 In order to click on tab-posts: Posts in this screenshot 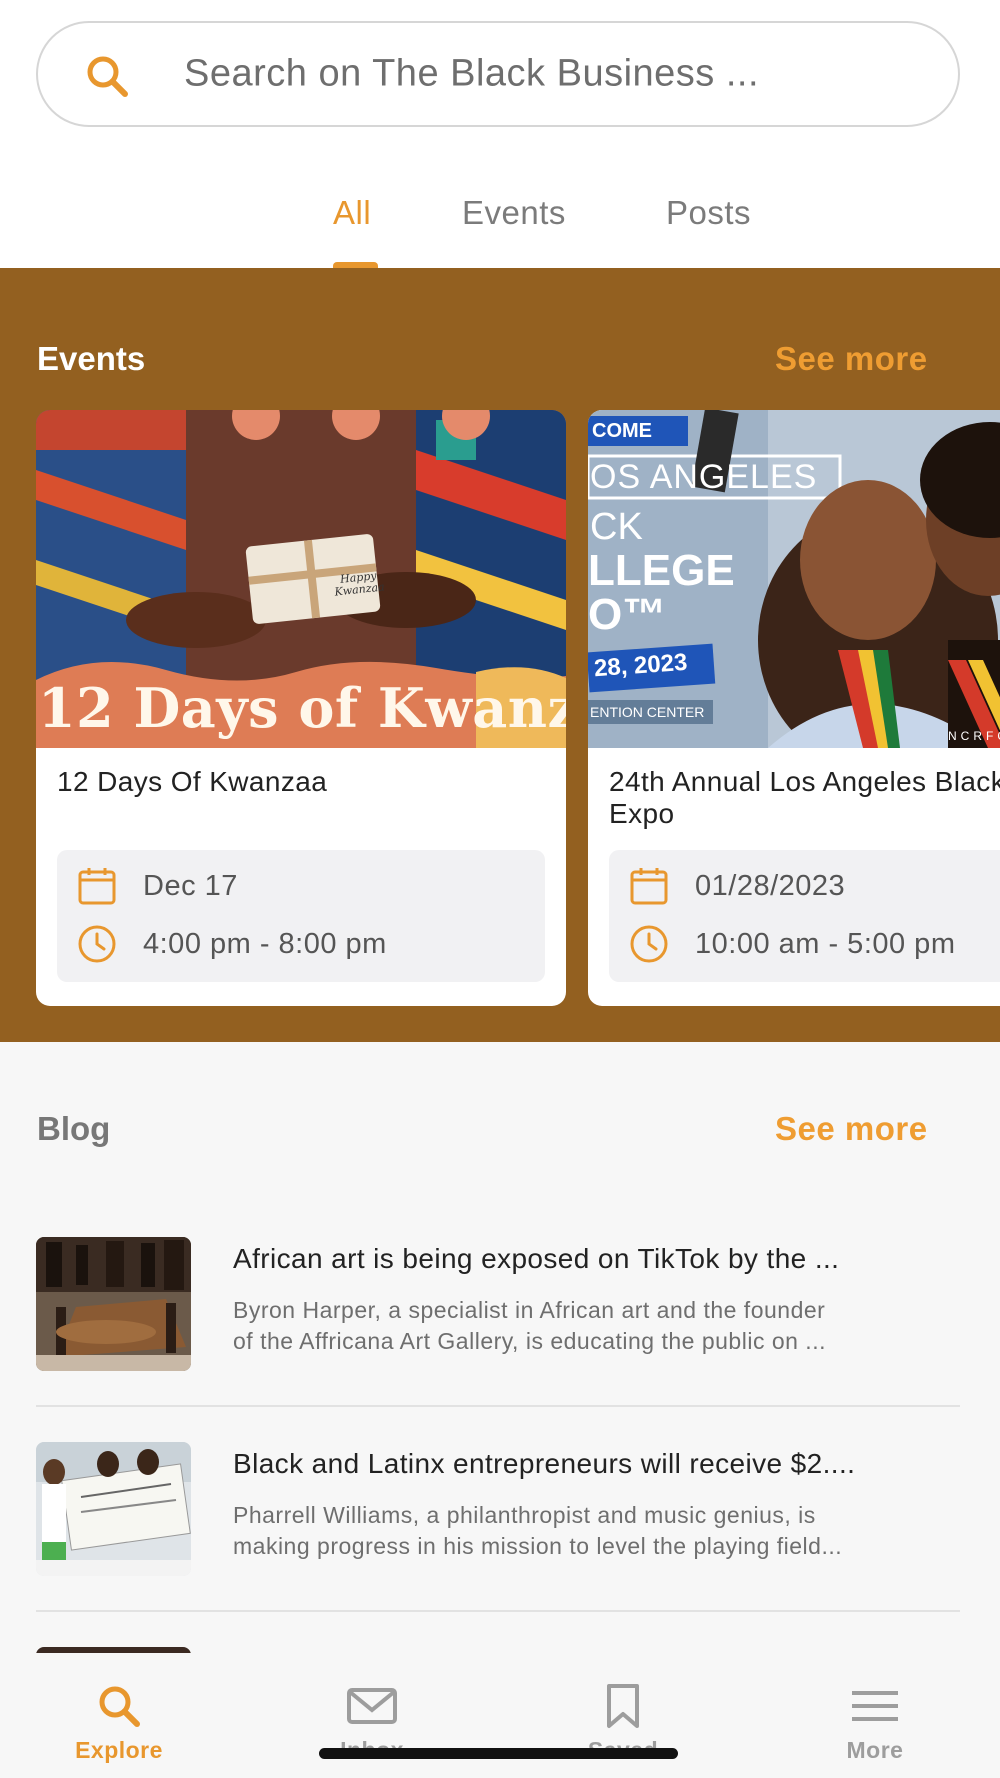, I will do `click(708, 213)`.